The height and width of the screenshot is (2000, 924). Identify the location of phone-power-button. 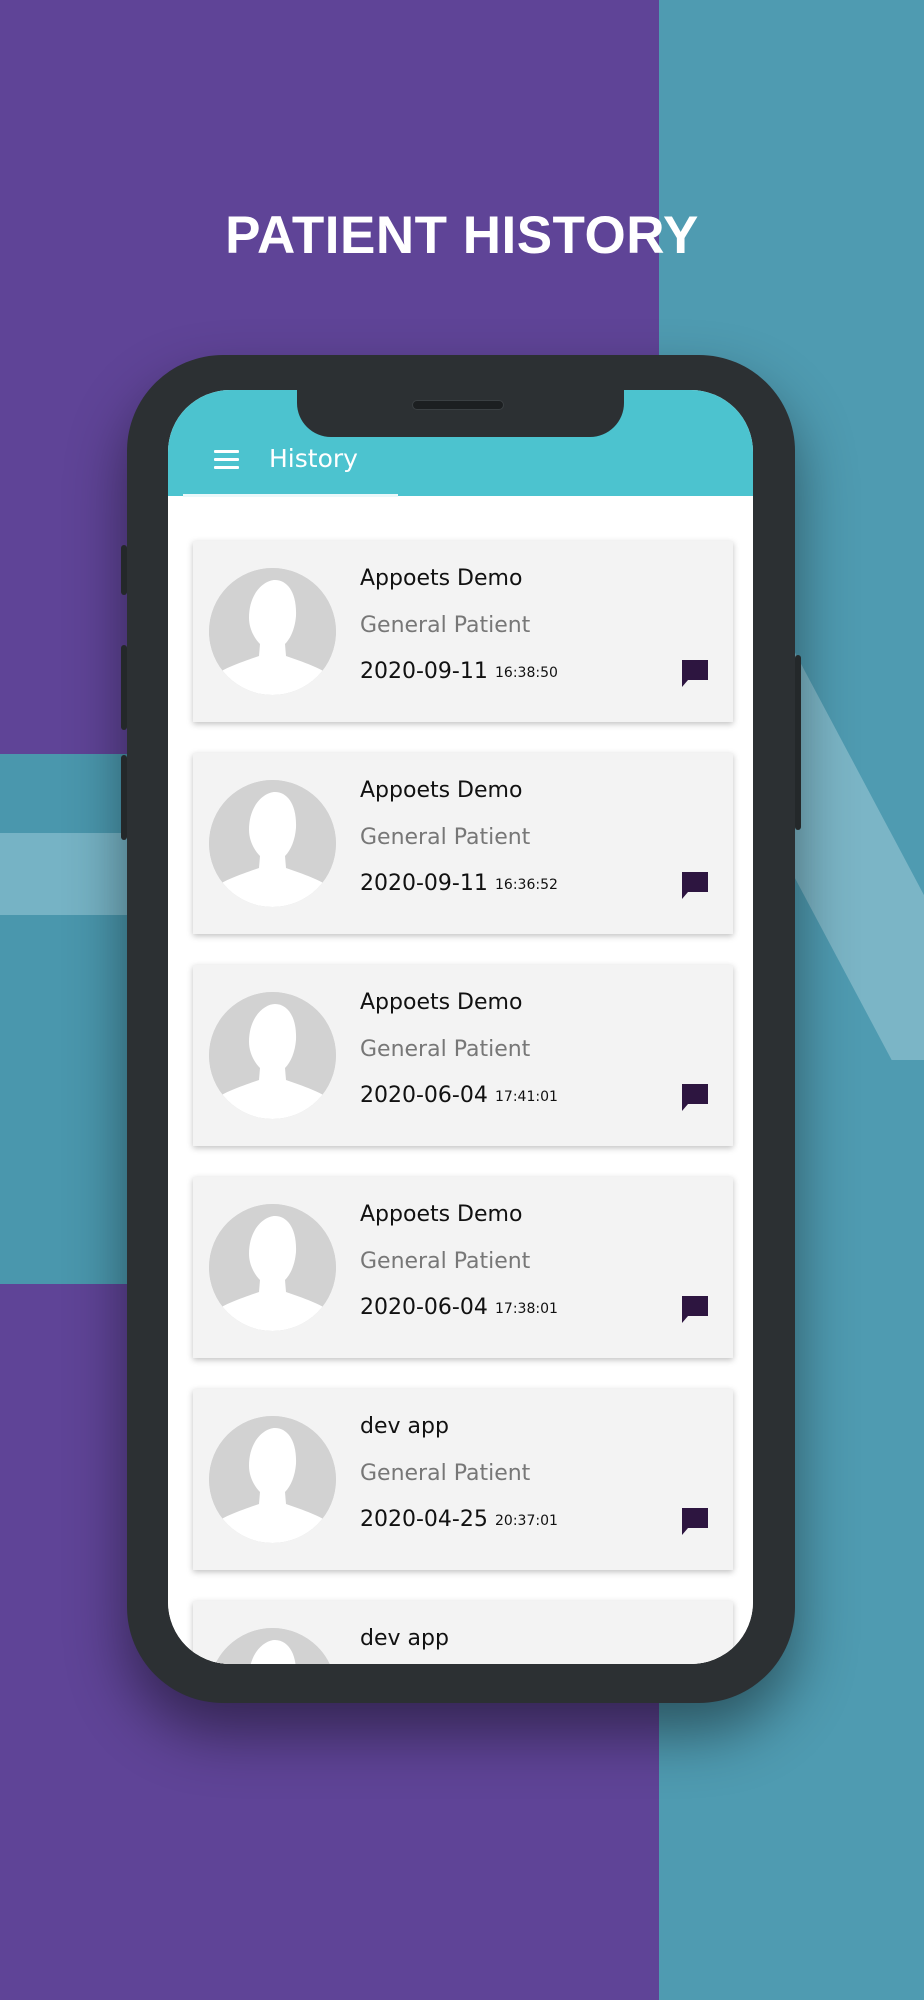
(798, 742).